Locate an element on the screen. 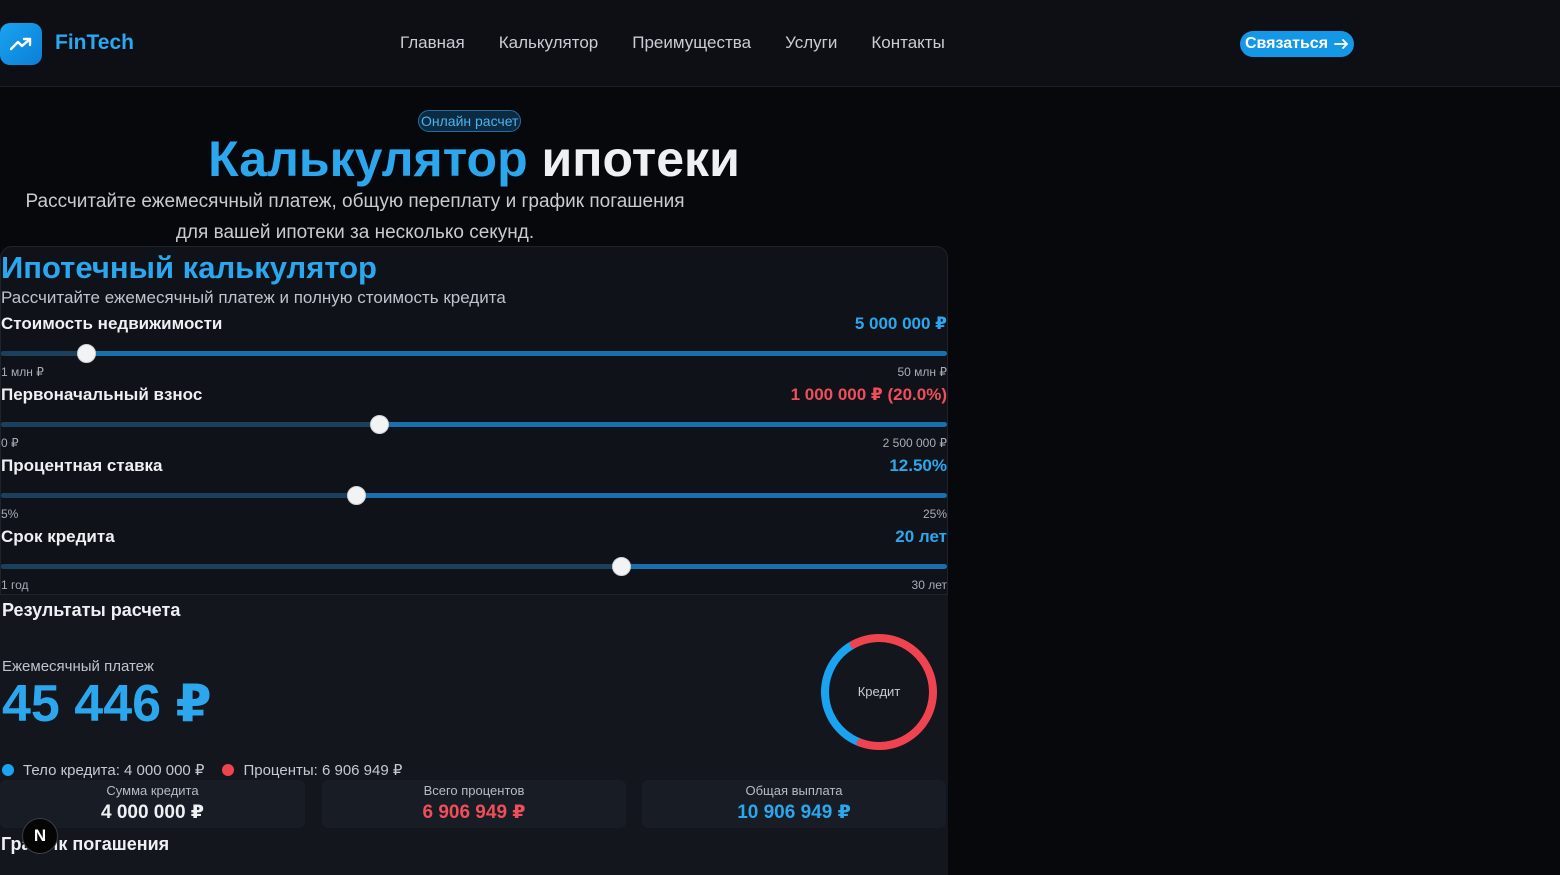 Image resolution: width=1560 pixels, height=875 pixels. stat-total-payment: Общая выплата 10 906 949 ₽ is located at coordinates (794, 804).